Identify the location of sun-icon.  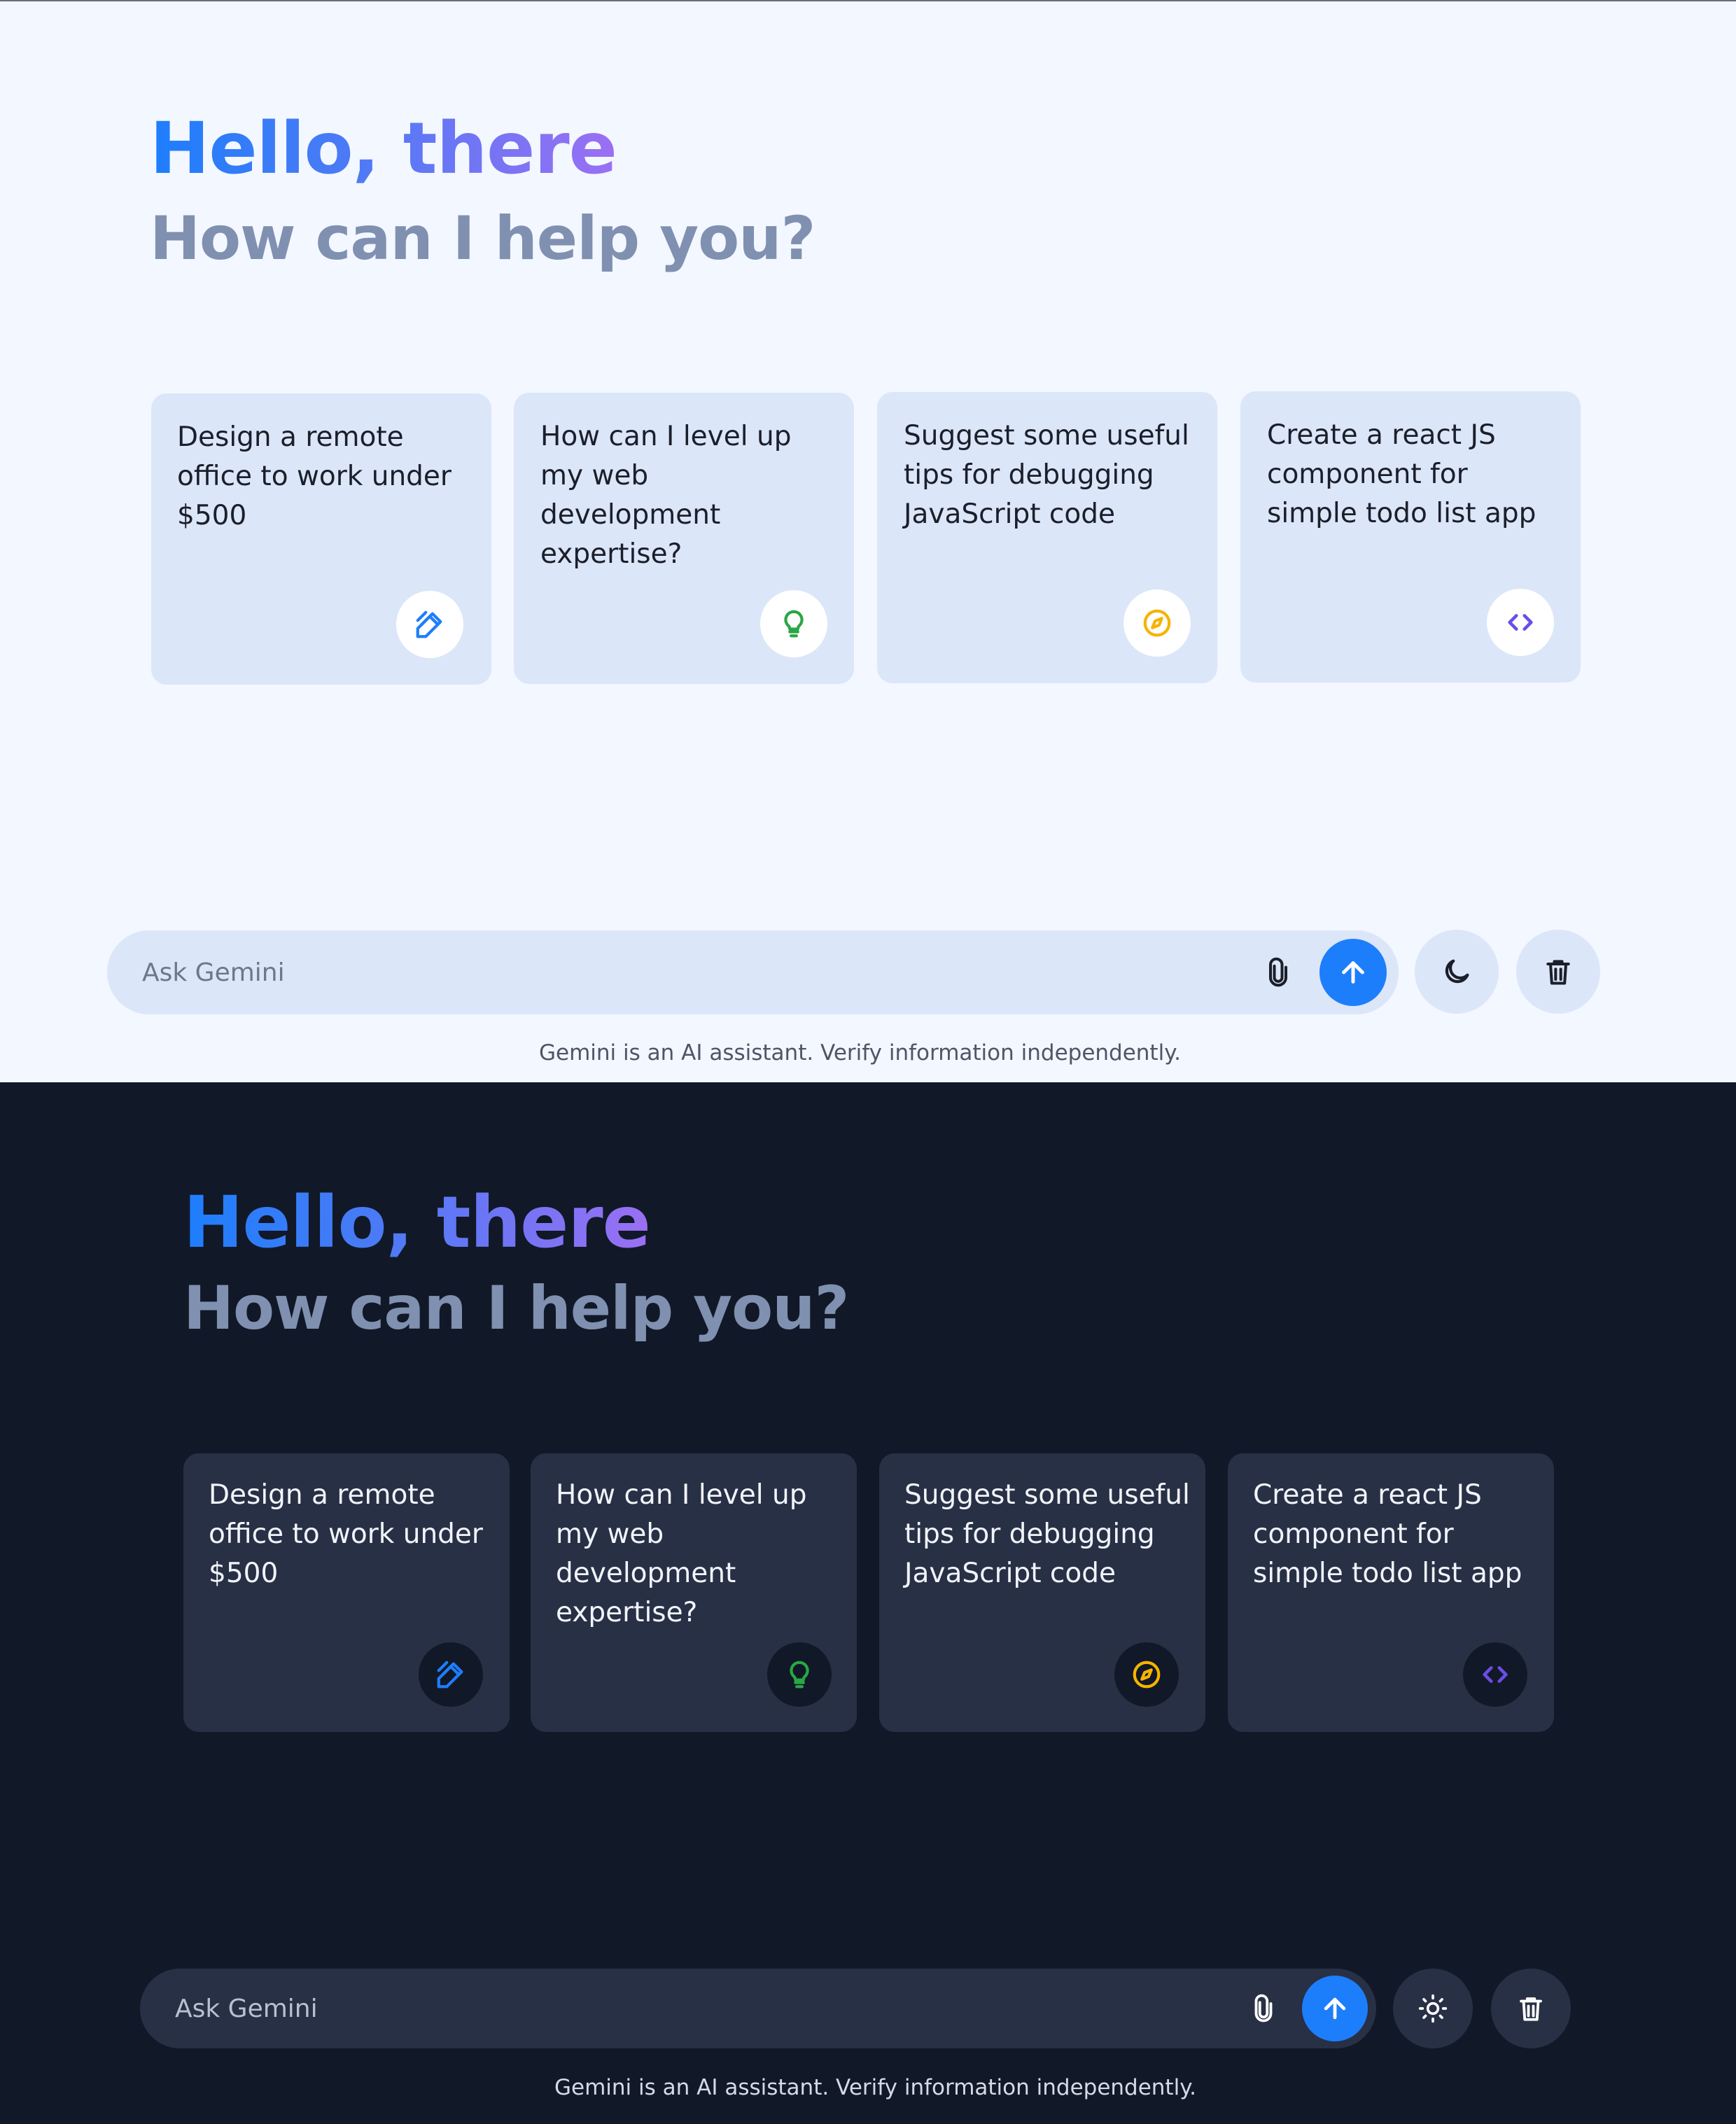
(1433, 2008).